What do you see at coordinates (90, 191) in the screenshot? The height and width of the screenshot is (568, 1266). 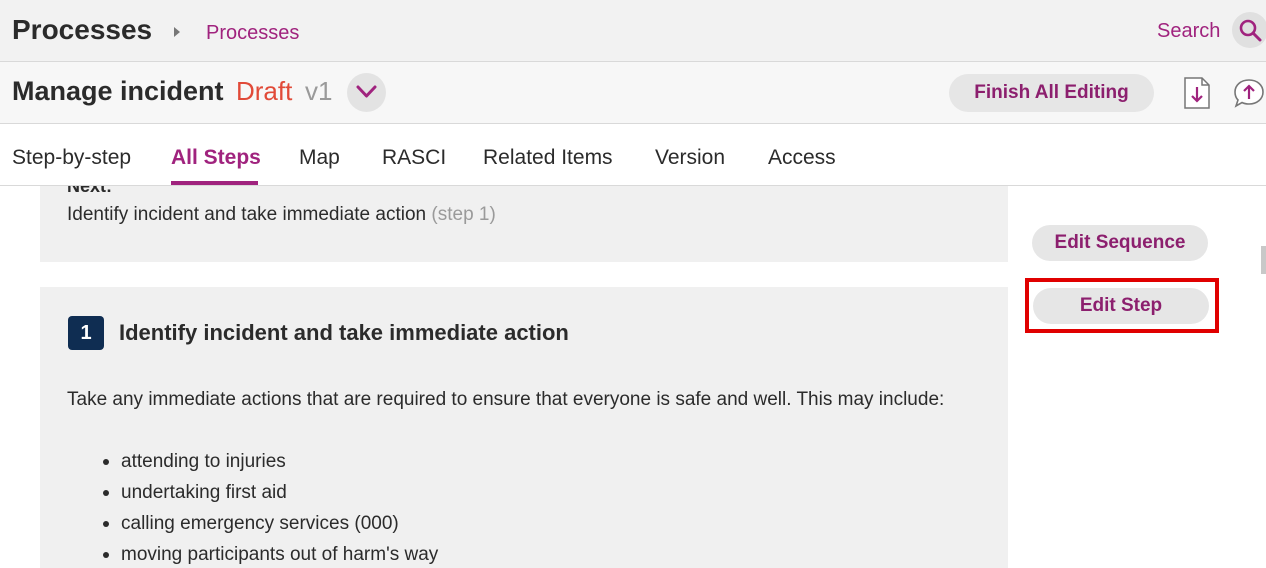 I see `next-heading: Next:` at bounding box center [90, 191].